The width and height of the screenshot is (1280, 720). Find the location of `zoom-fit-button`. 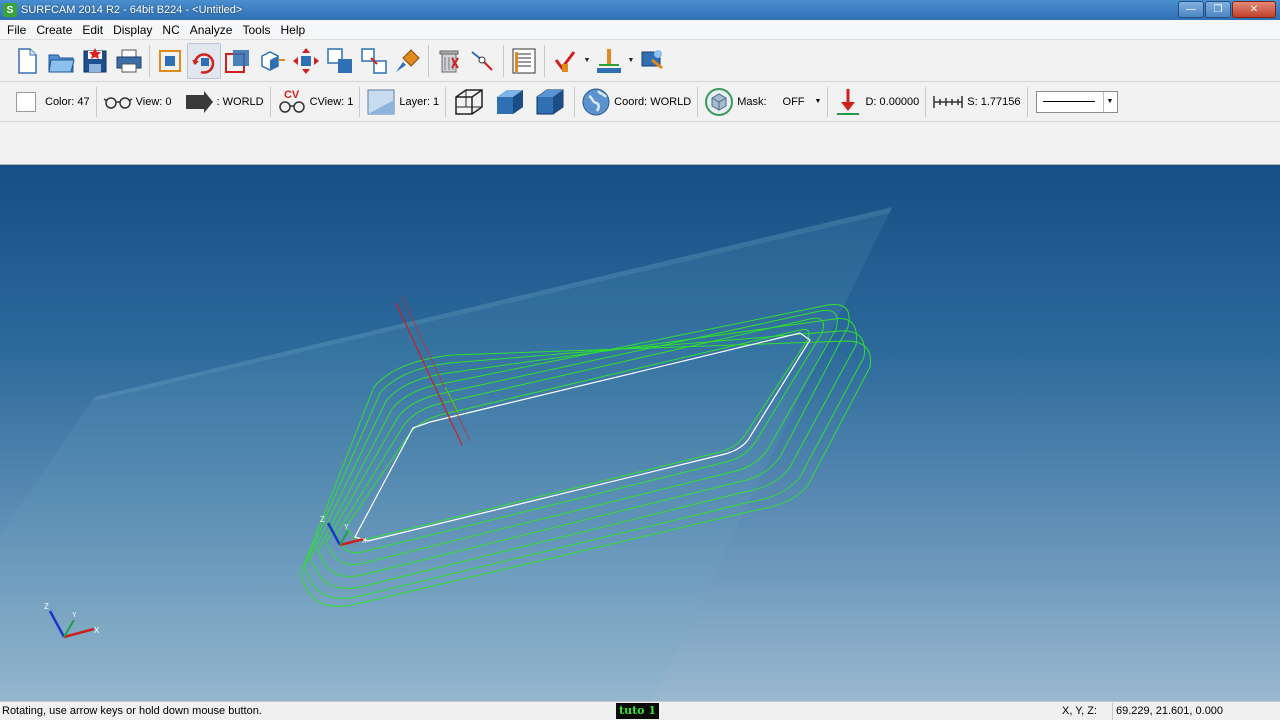

zoom-fit-button is located at coordinates (170, 61).